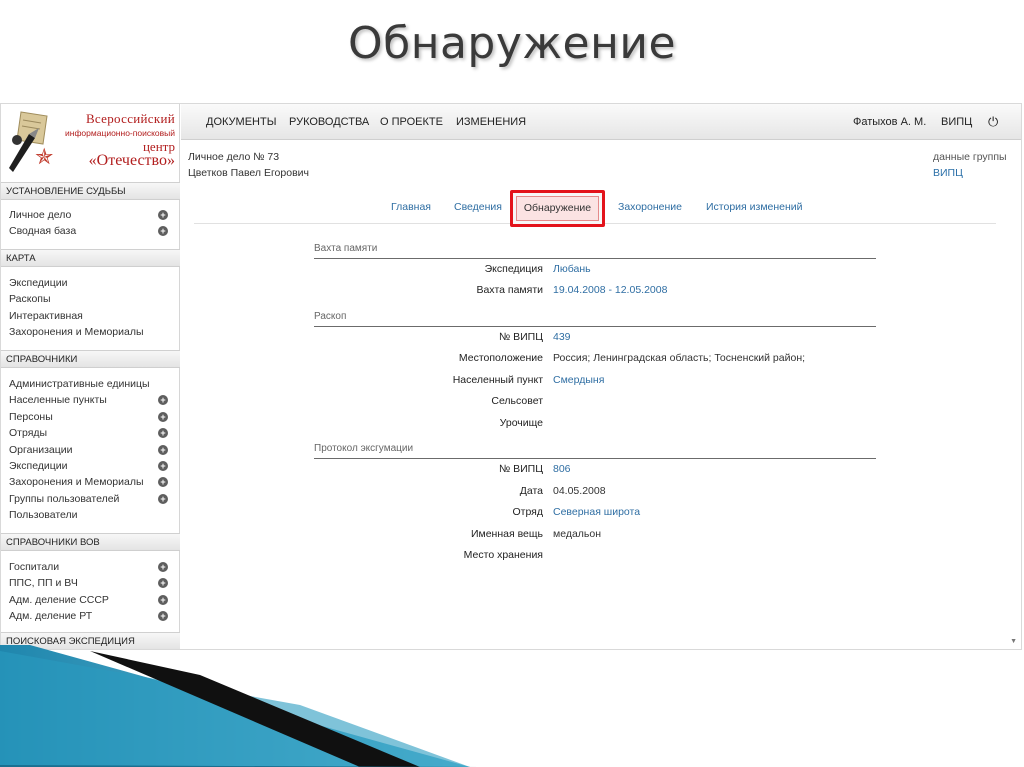 The width and height of the screenshot is (1024, 767). I want to click on field-label: Населенный пункт, so click(497, 380).